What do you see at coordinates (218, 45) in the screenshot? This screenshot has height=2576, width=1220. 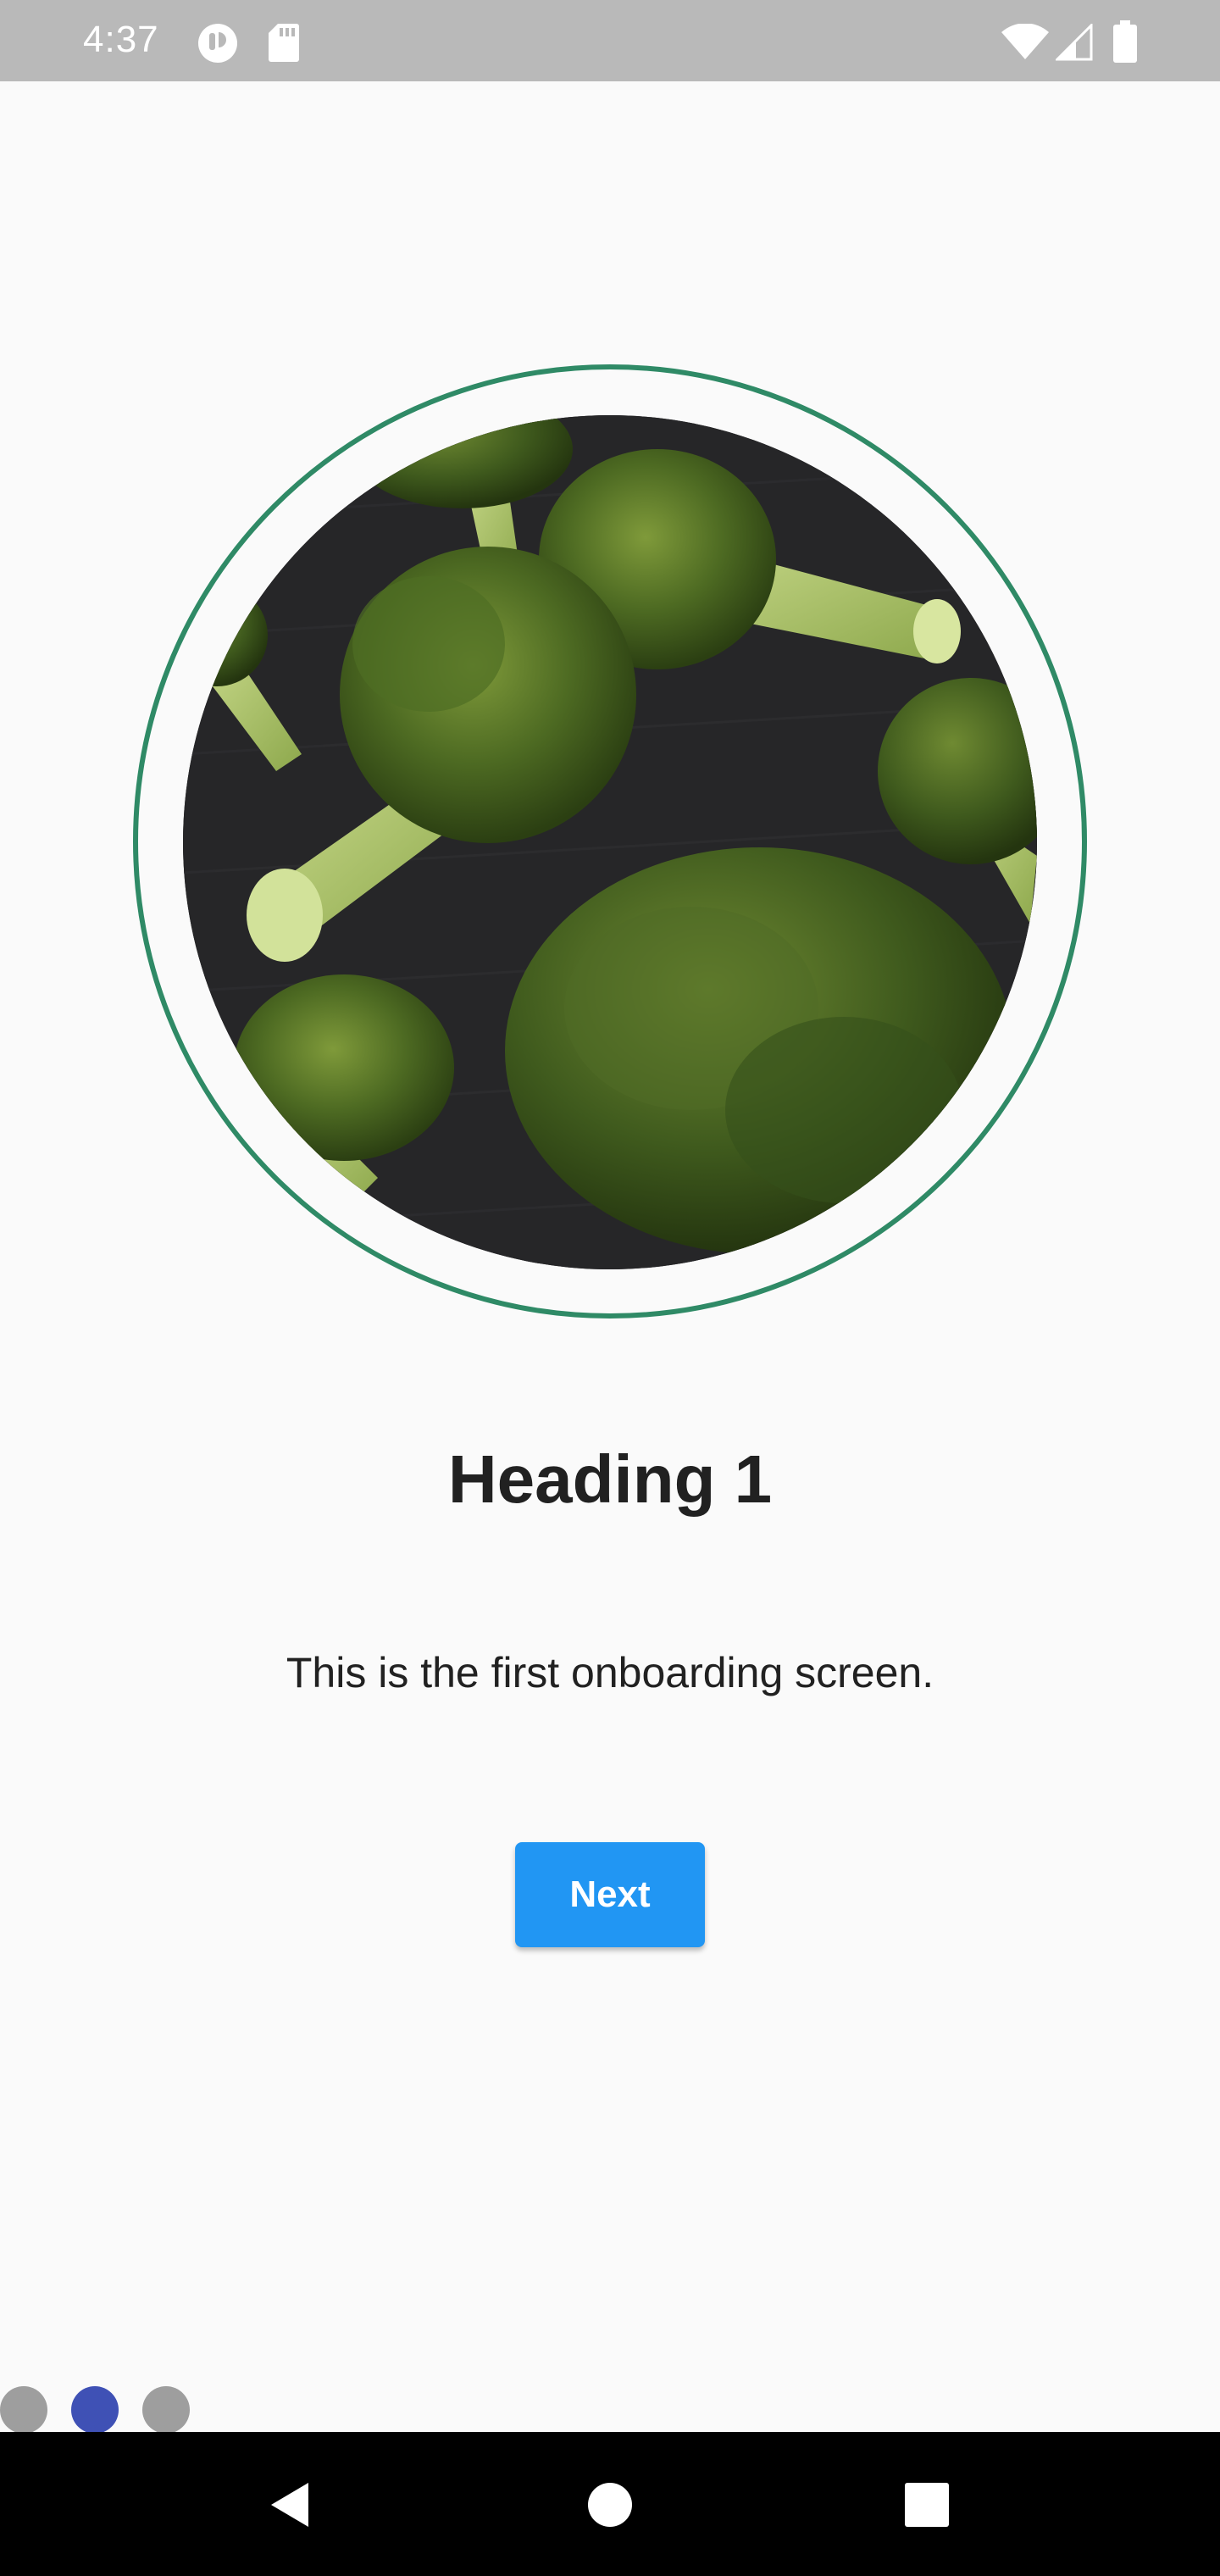 I see `notification-app-icon` at bounding box center [218, 45].